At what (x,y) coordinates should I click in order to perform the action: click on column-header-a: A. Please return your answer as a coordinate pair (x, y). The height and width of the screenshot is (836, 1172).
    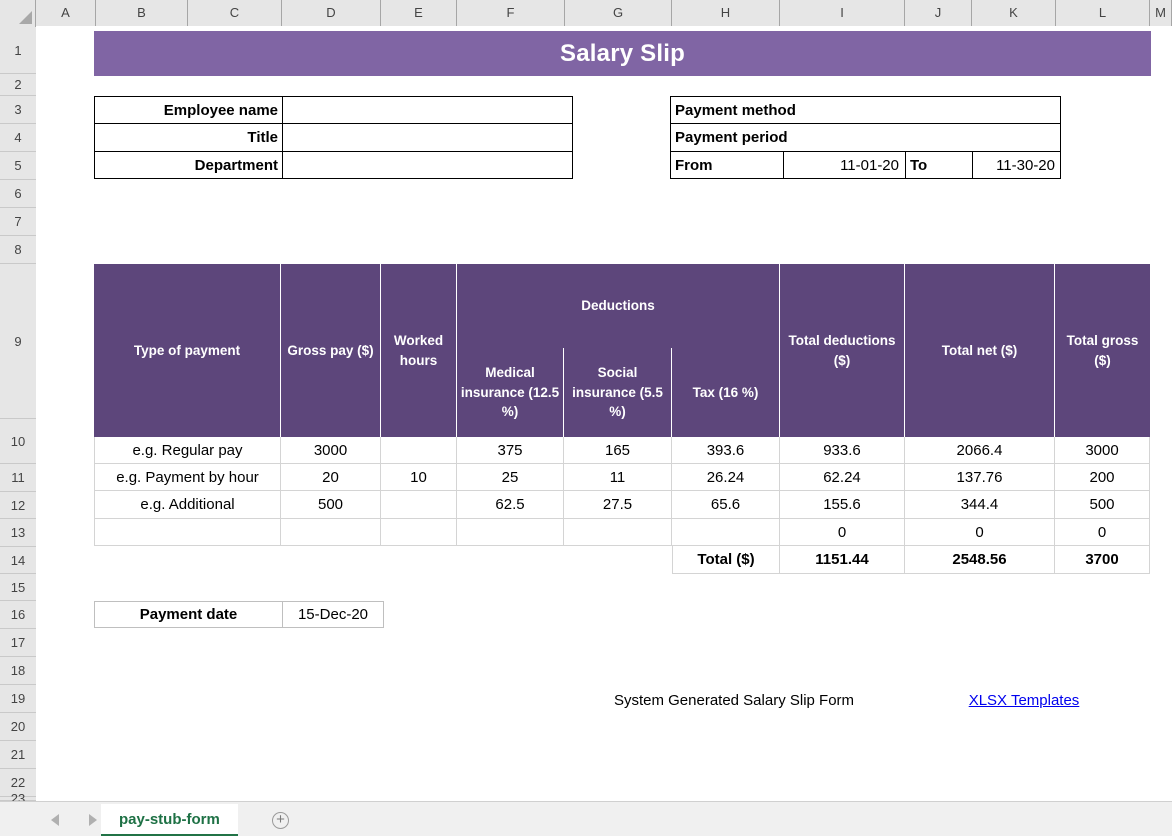
    Looking at the image, I should click on (66, 13).